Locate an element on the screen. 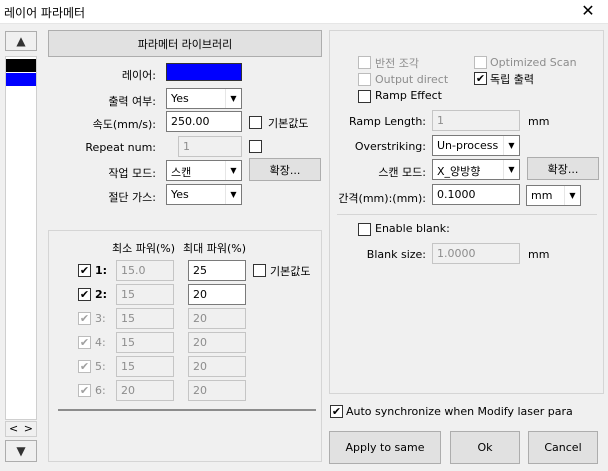 The width and height of the screenshot is (608, 471). output-direct-checkbox is located at coordinates (364, 79).